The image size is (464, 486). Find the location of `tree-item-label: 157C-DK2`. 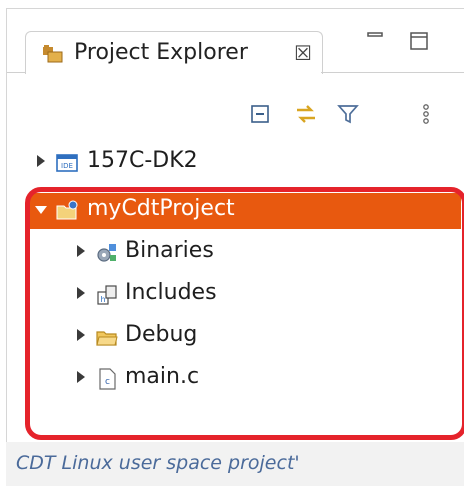

tree-item-label: 157C-DK2 is located at coordinates (142, 160).